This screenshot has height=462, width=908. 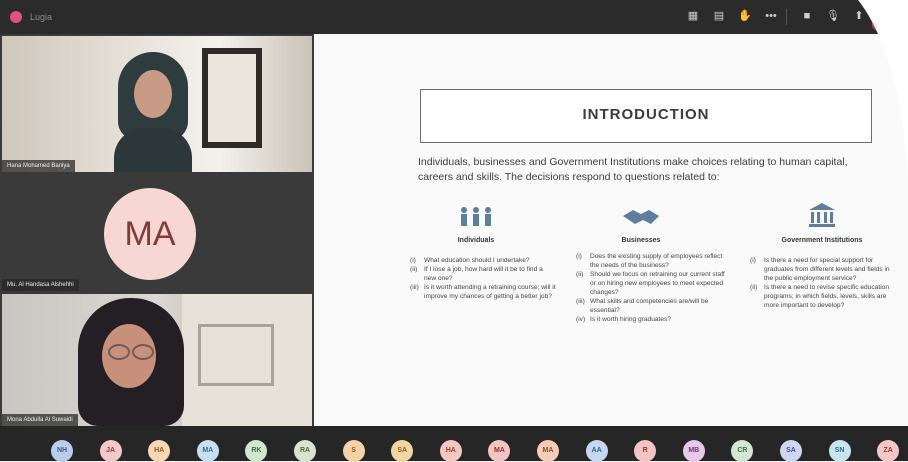 I want to click on meeting-toolbar: Lugia ▦ ▤ ✋ ••• ■ 🎙 ⬆, so click(x=454, y=17).